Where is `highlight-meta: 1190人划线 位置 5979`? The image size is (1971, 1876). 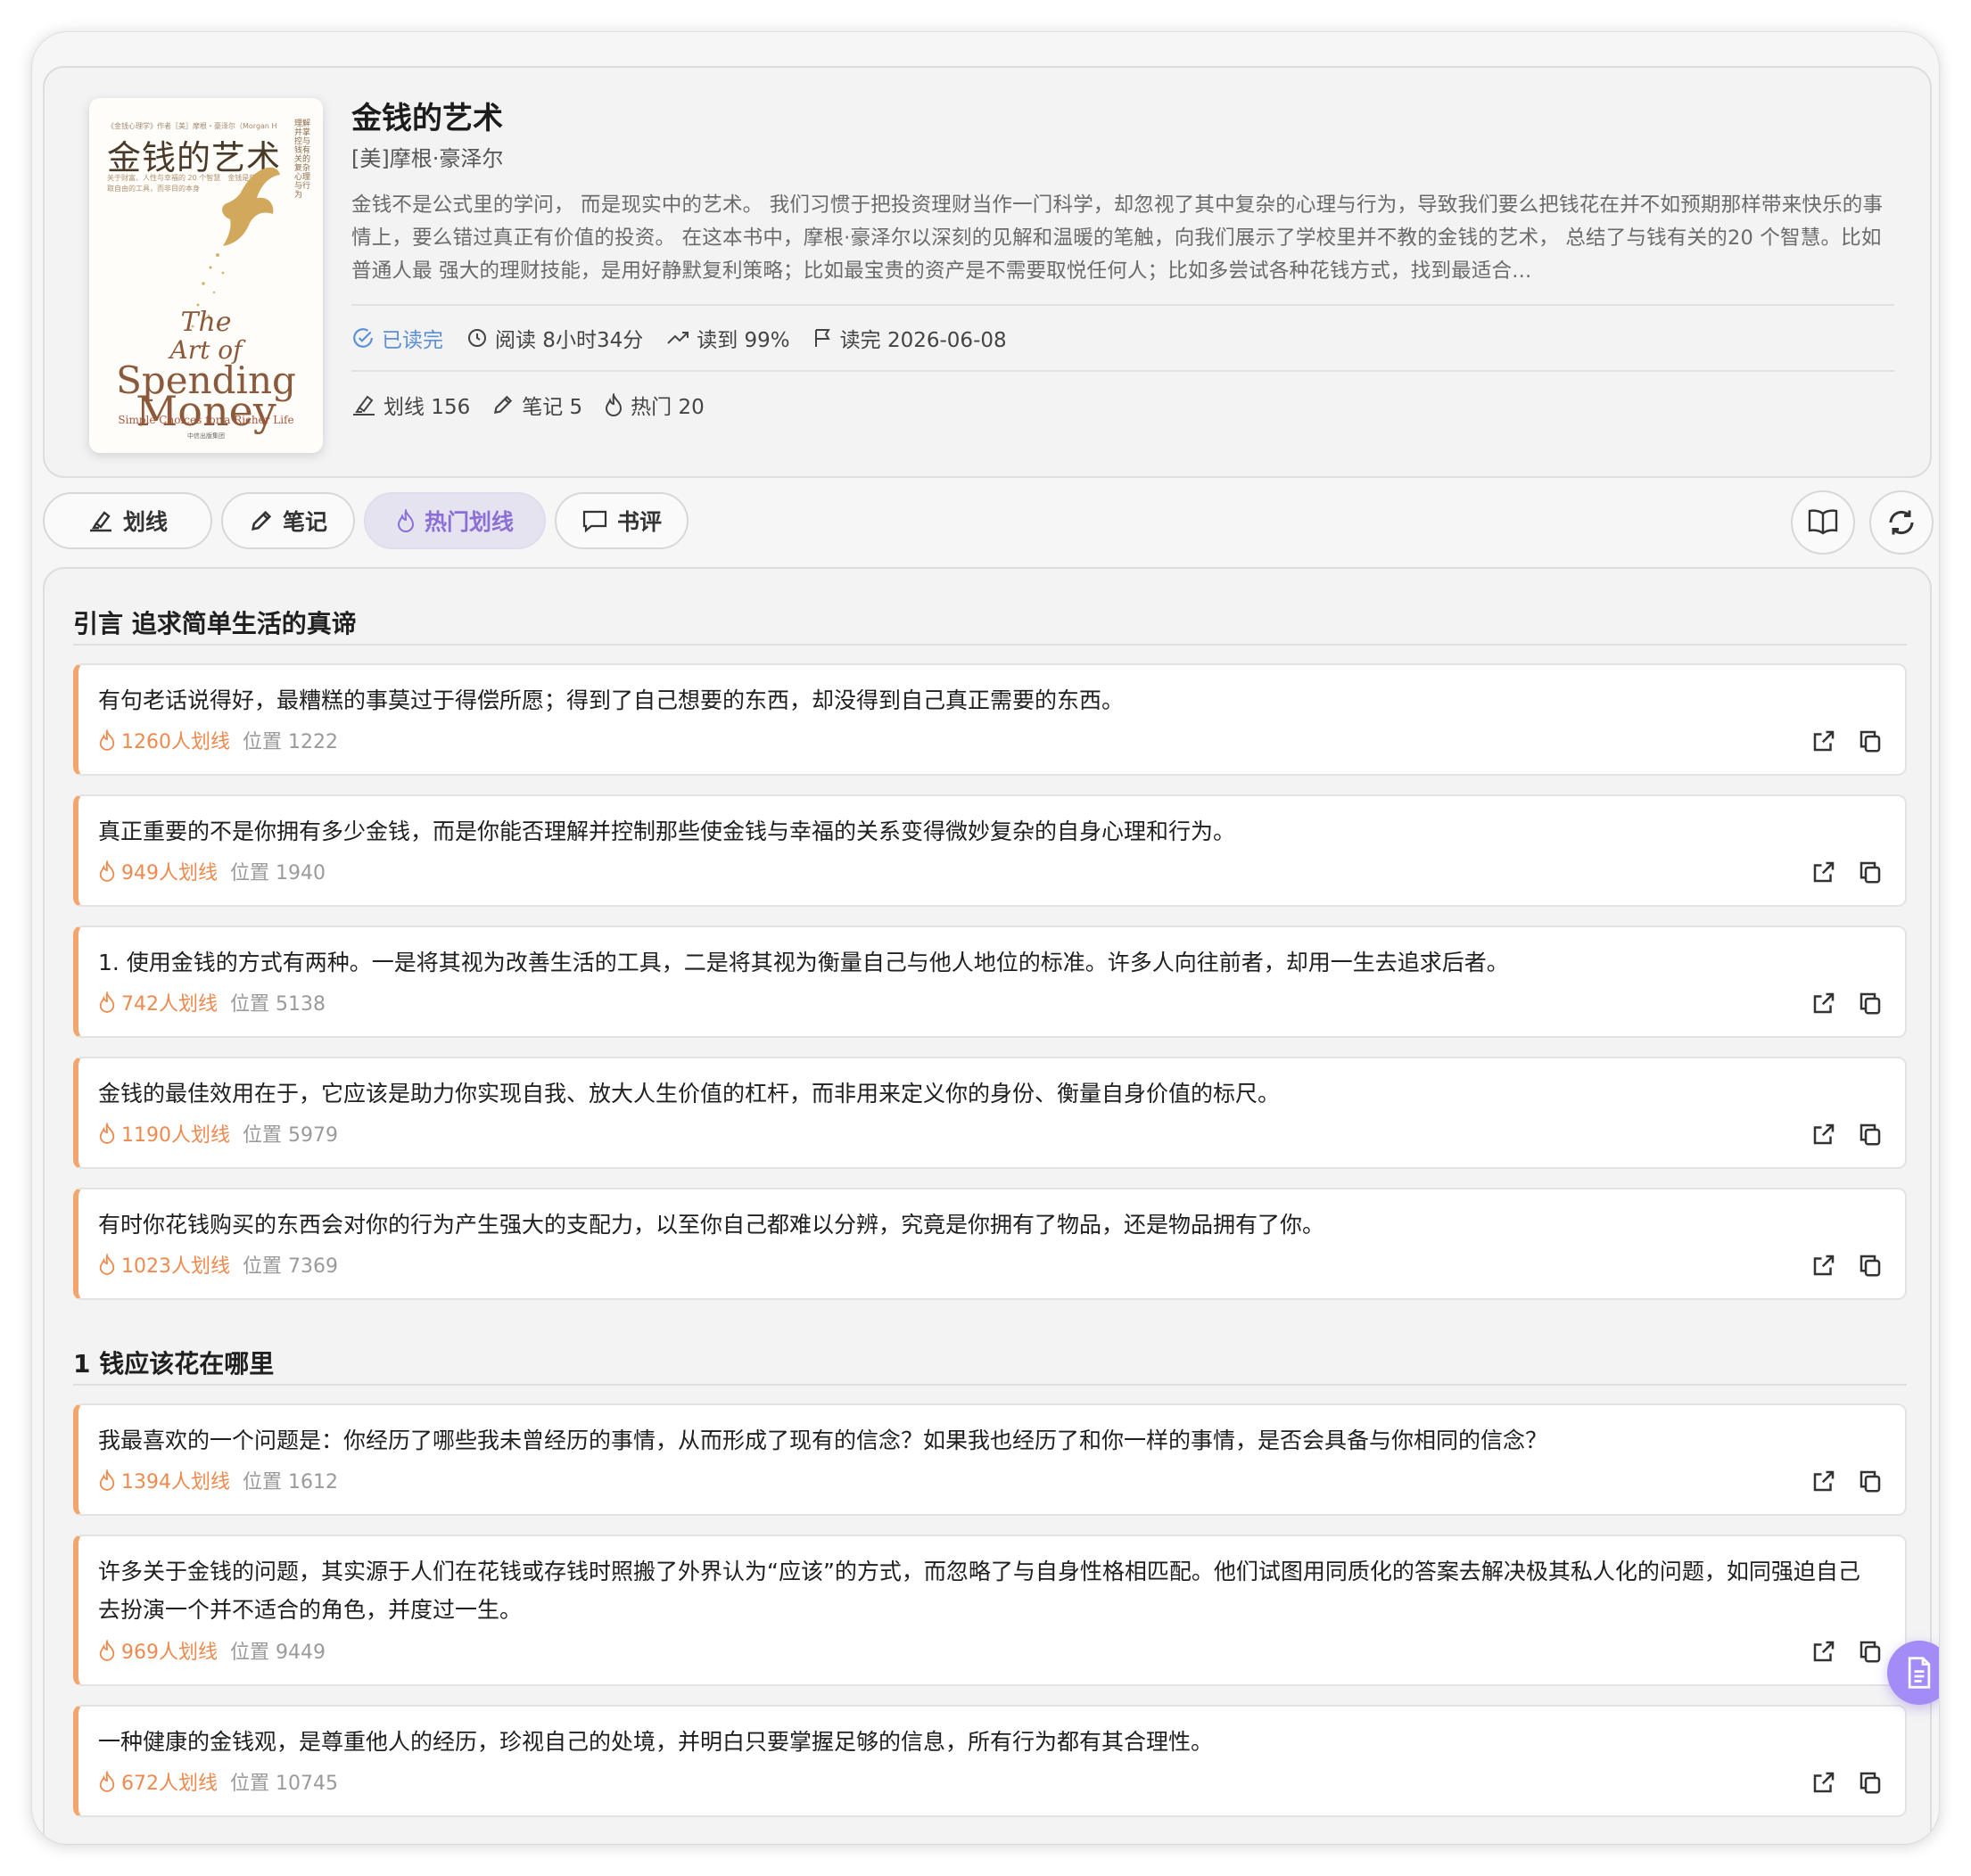 highlight-meta: 1190人划线 位置 5979 is located at coordinates (218, 1134).